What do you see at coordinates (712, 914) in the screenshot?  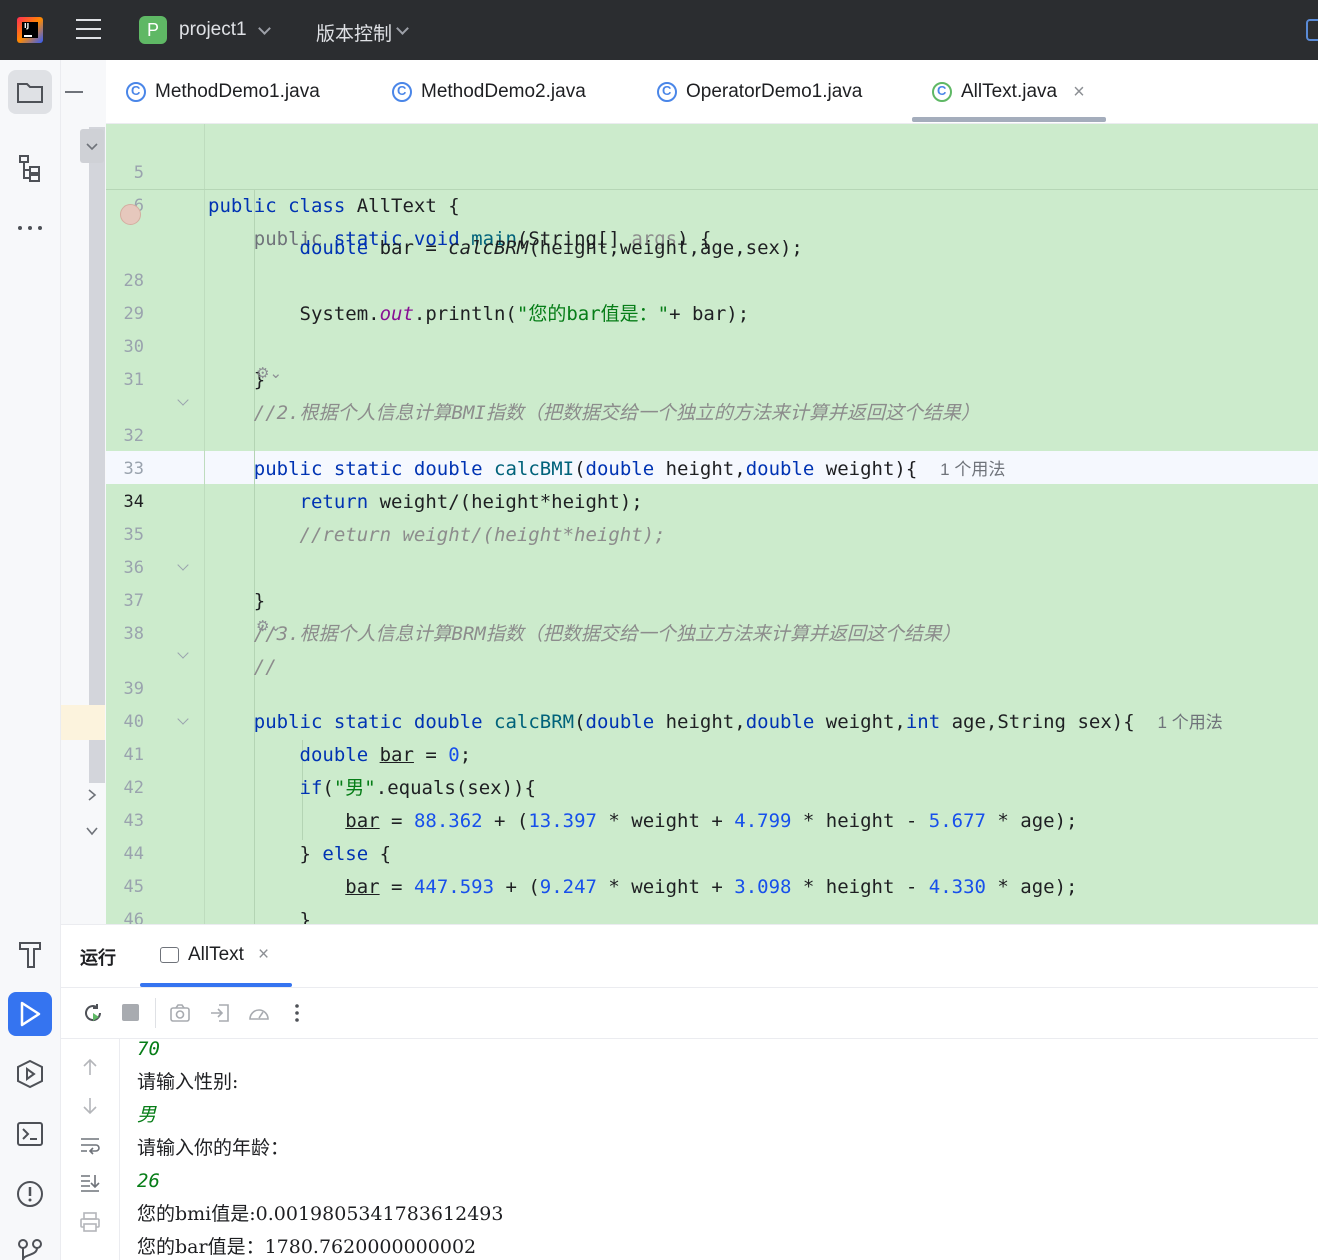 I see `code-line: 47` at bounding box center [712, 914].